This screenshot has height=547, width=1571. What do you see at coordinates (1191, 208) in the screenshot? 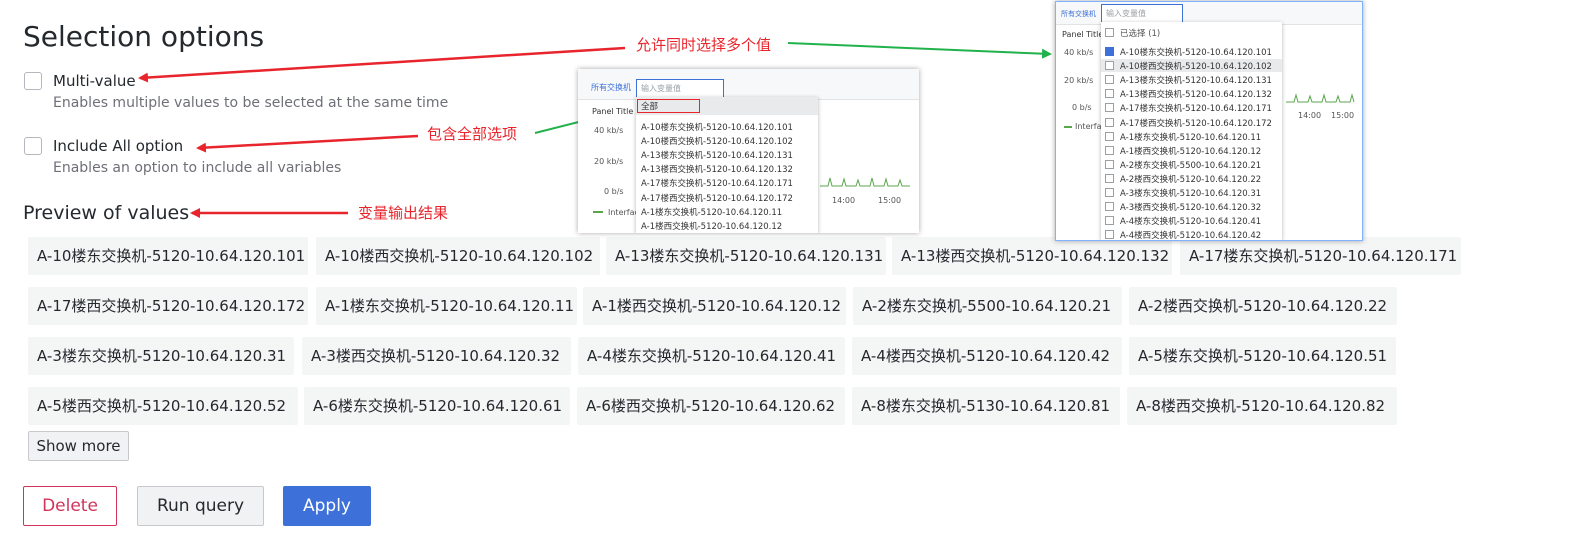
I see `option-label: A-3楼西交换机-5120-10.64.120.32` at bounding box center [1191, 208].